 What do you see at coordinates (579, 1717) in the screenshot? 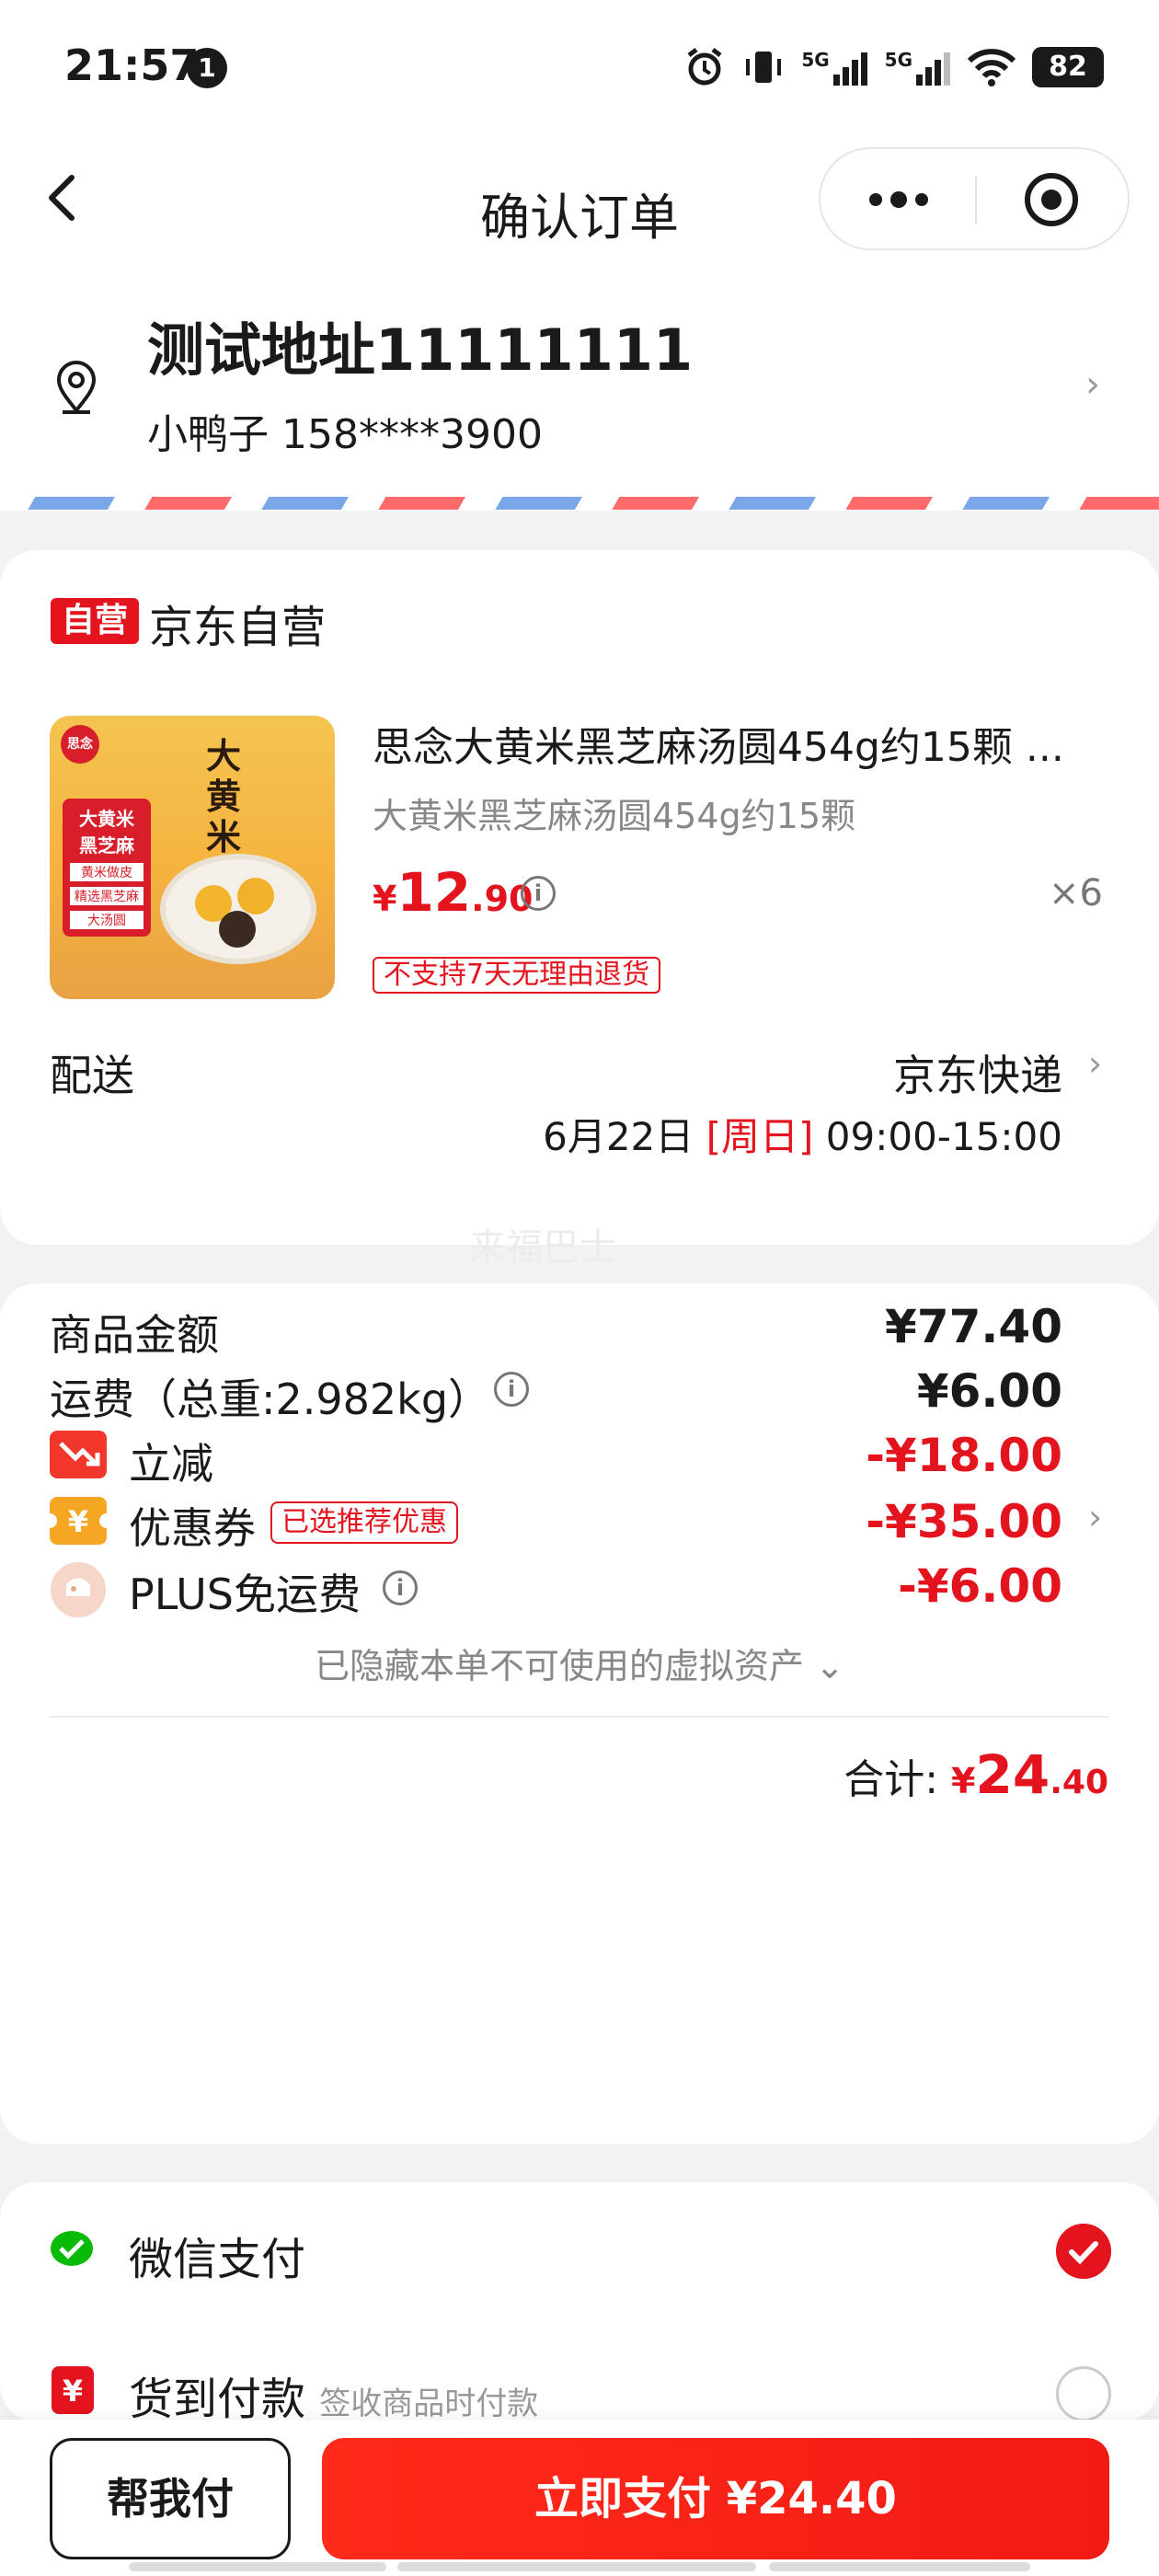
I see `divider` at bounding box center [579, 1717].